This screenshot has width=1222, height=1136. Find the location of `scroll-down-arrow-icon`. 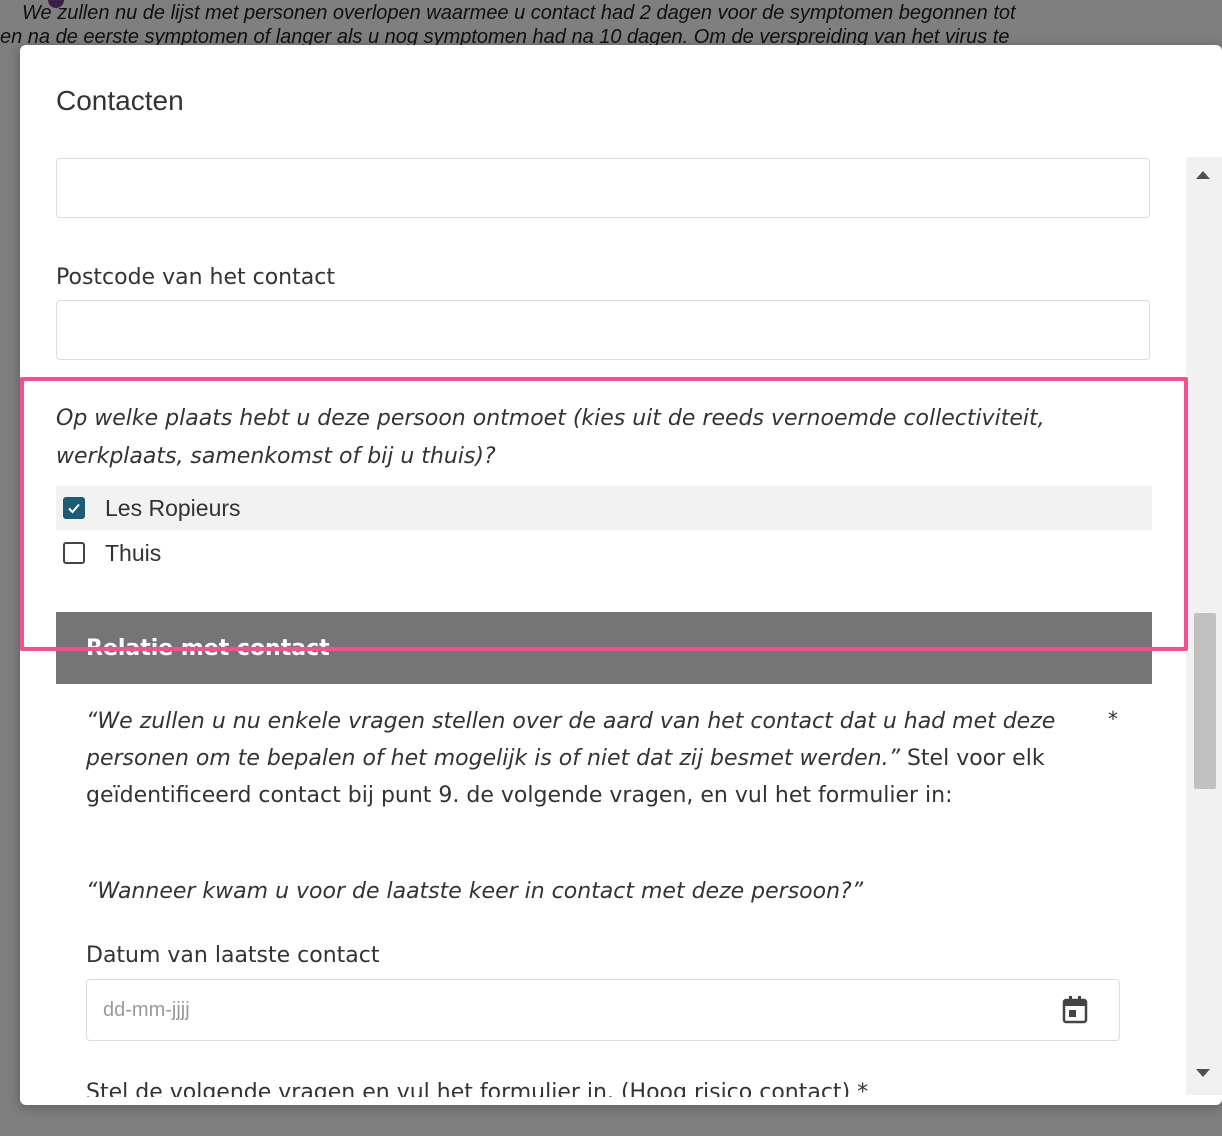

scroll-down-arrow-icon is located at coordinates (1203, 1073).